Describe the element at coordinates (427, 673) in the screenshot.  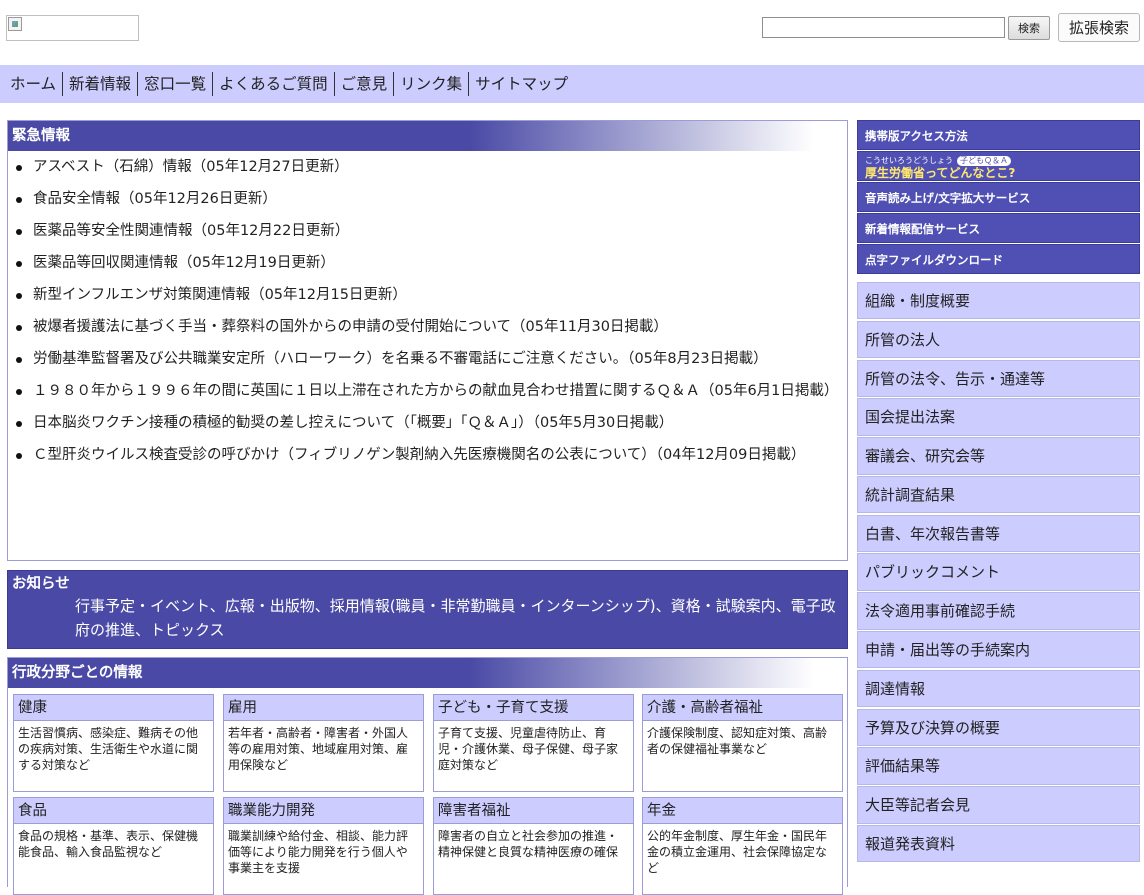
I see `policy-fields-title: 行政分野ごとの情報` at that location.